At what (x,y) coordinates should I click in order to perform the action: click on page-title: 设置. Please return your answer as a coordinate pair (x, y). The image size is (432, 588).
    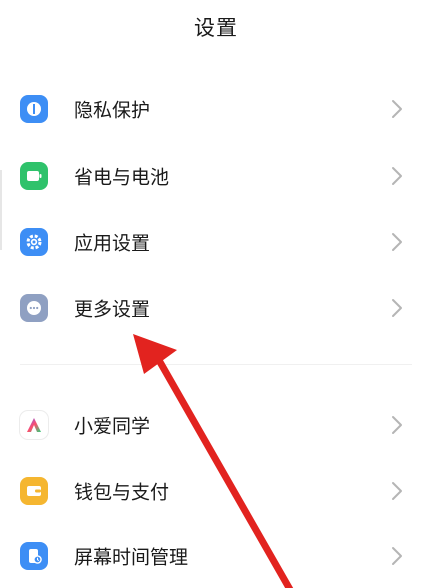
    Looking at the image, I should click on (216, 28).